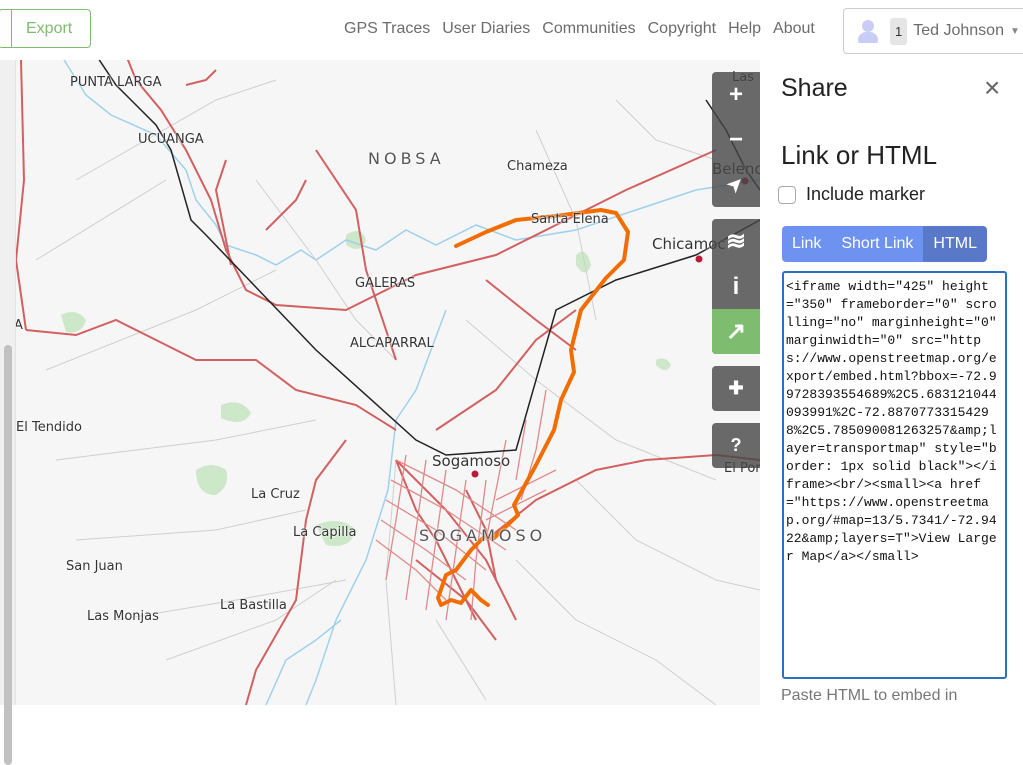 Image resolution: width=1023 pixels, height=765 pixels. I want to click on message-count-badge: 1, so click(899, 31).